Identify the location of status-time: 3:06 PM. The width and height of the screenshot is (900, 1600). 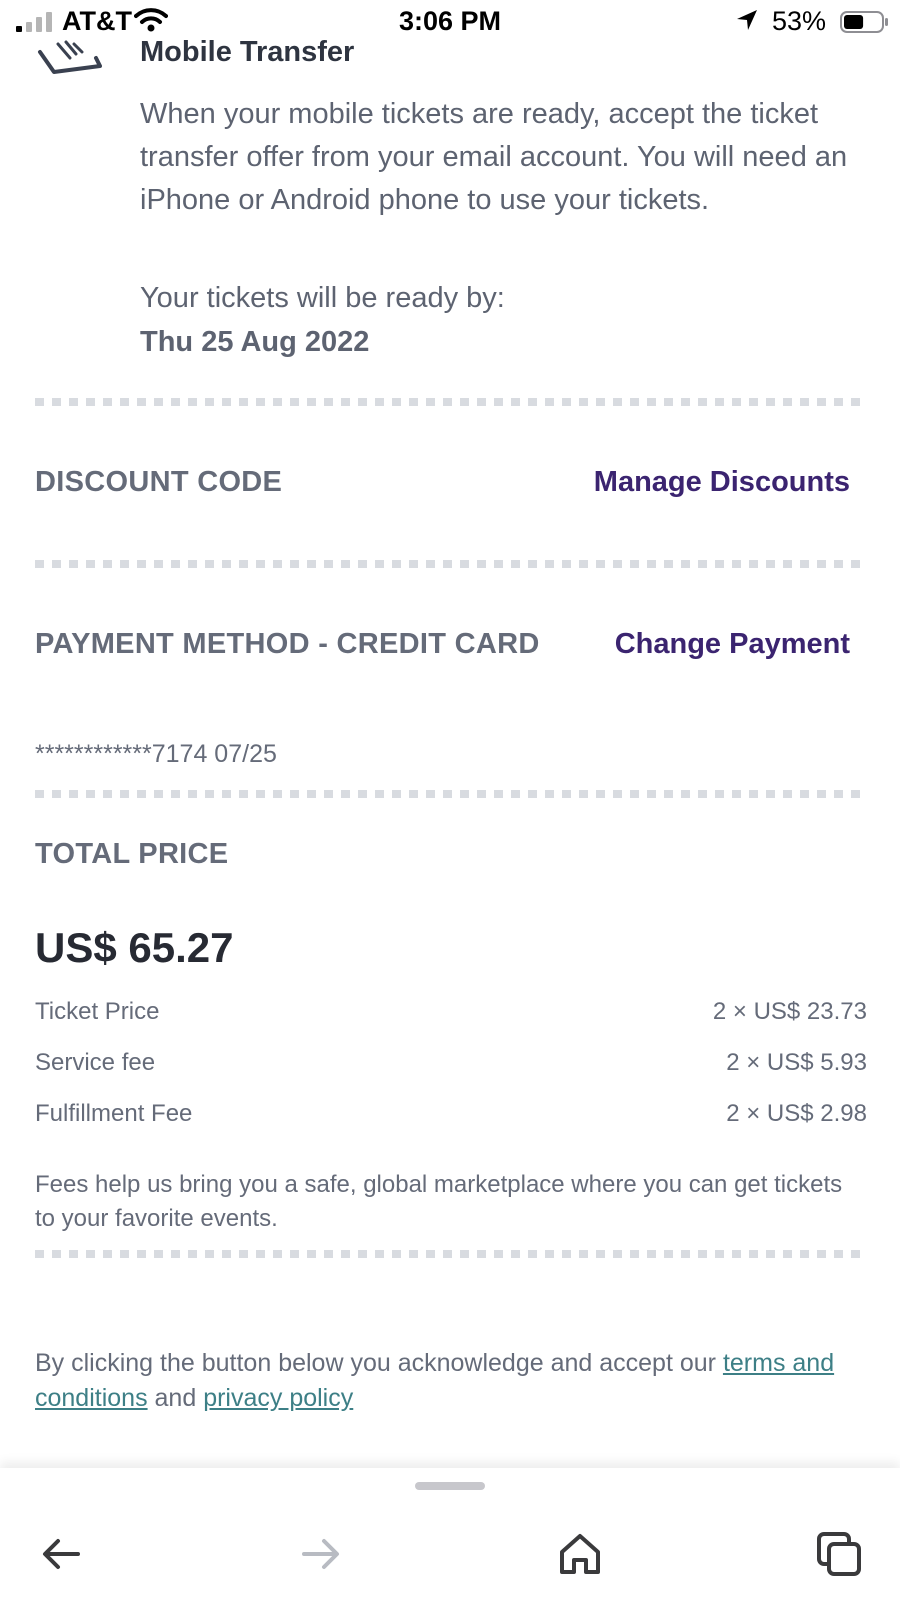
(450, 21).